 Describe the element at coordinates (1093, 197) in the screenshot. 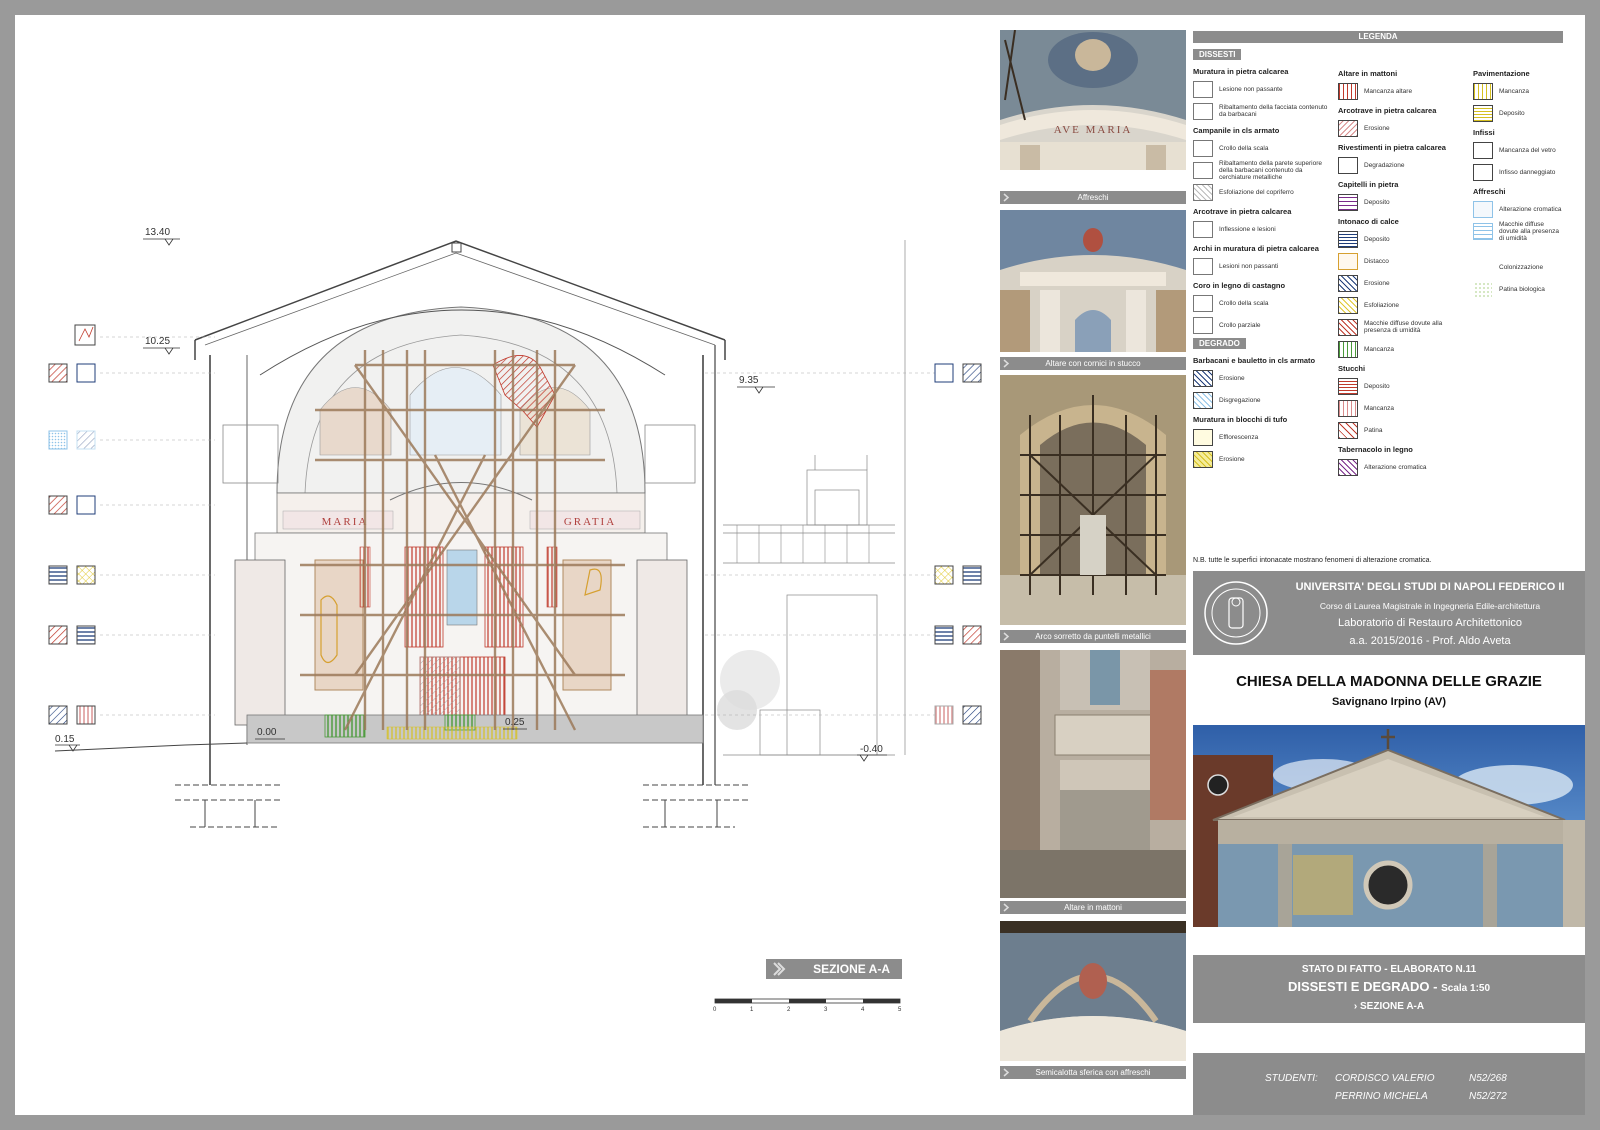

I see `photo-caption-1: Affreschi` at that location.